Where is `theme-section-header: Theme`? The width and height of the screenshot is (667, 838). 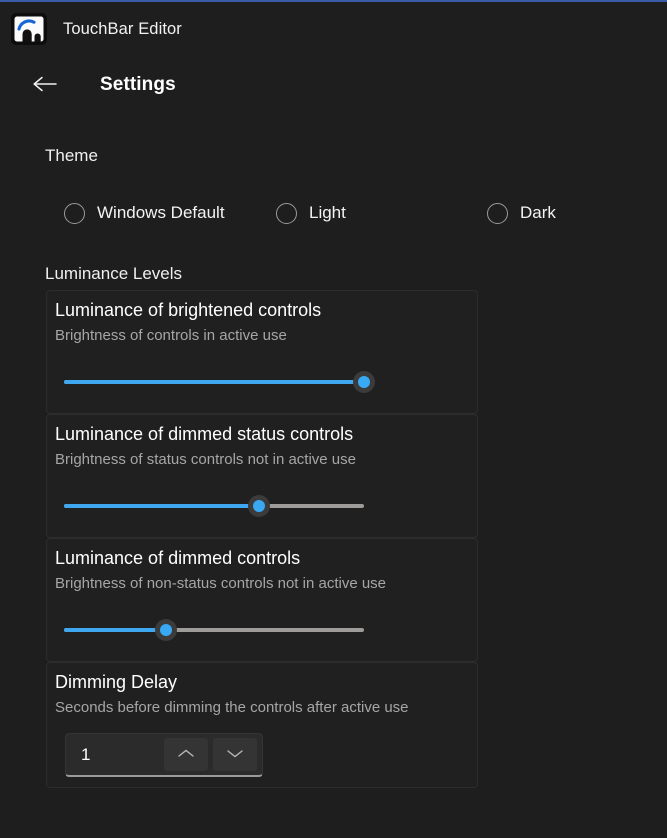 theme-section-header: Theme is located at coordinates (71, 155).